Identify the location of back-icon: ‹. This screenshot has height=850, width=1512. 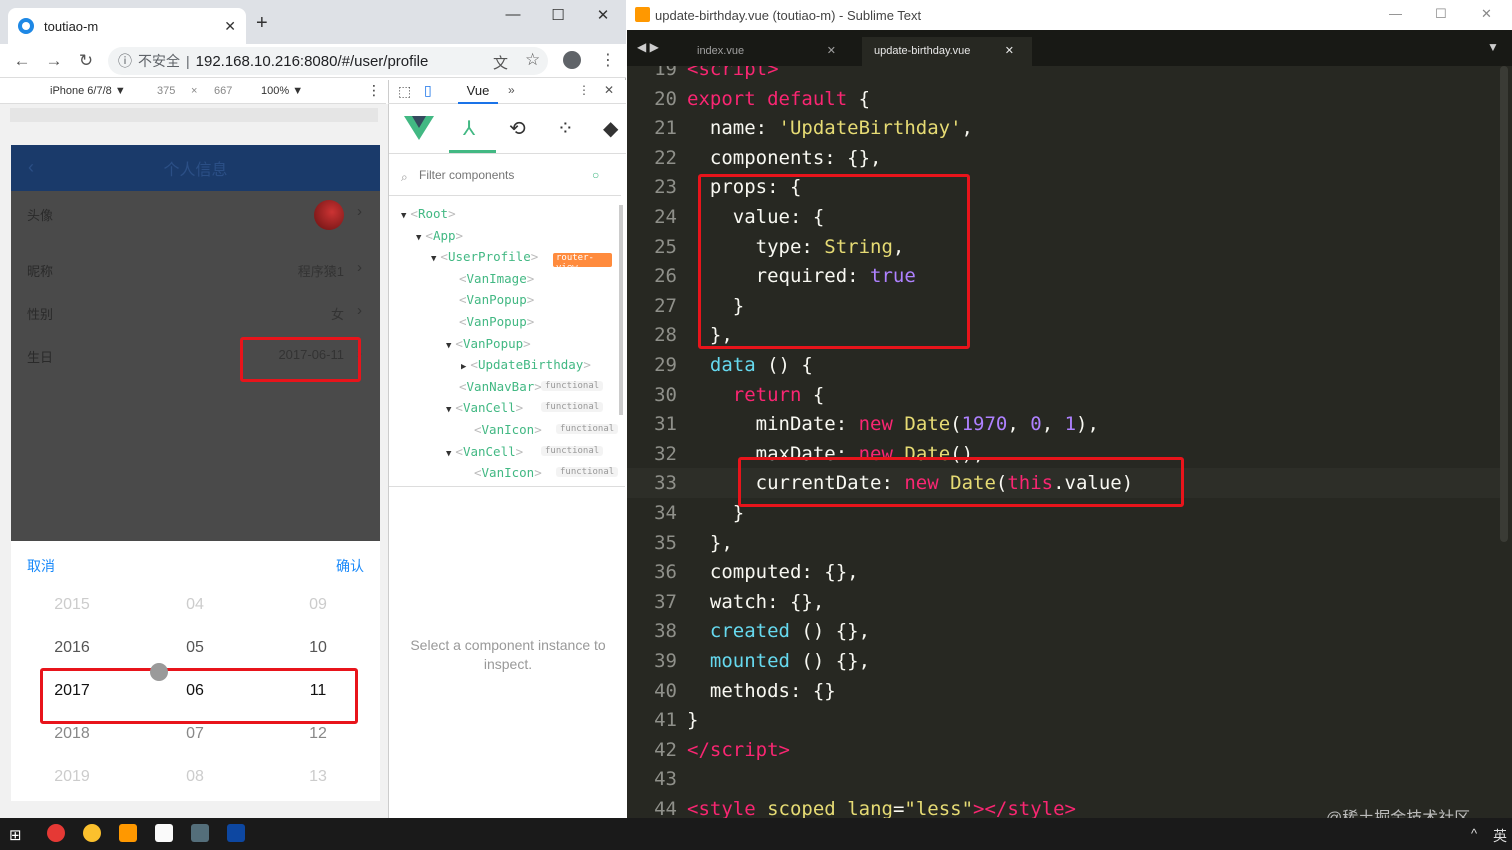
(31, 167).